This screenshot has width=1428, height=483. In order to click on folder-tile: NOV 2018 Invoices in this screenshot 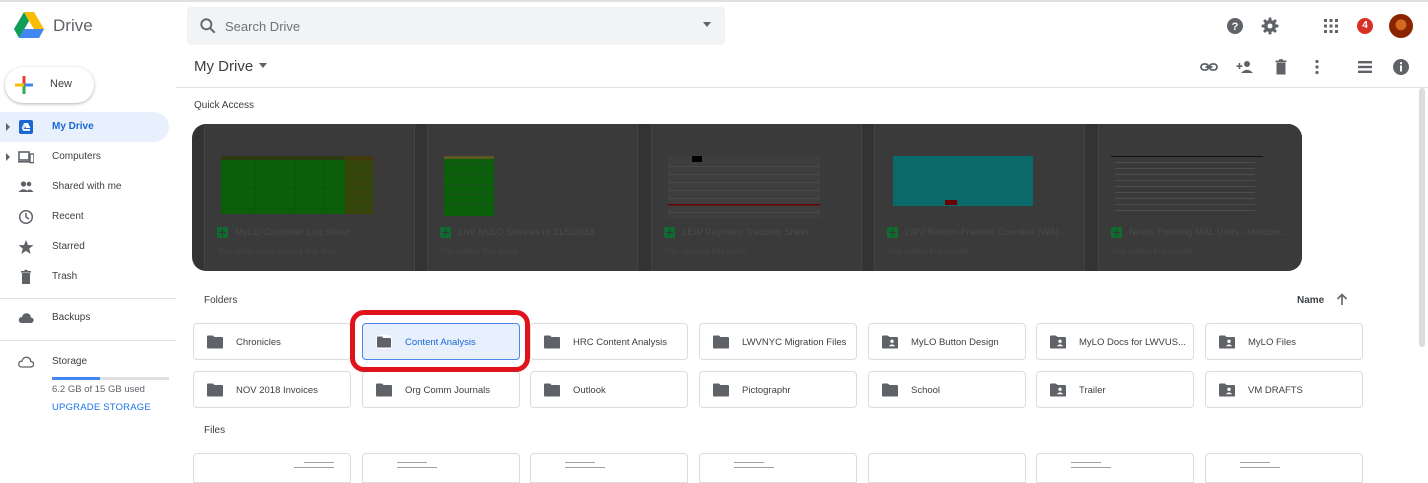, I will do `click(272, 389)`.